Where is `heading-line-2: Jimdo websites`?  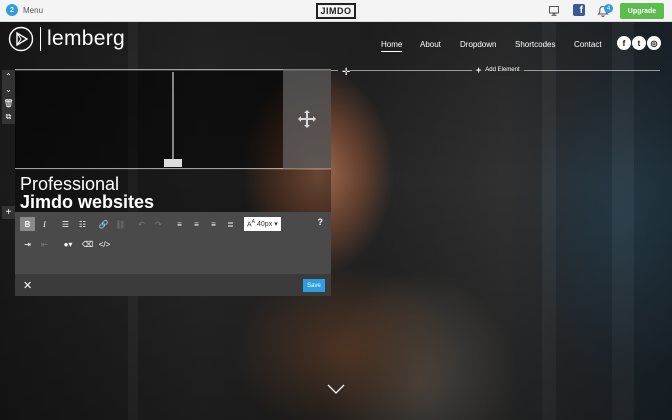
heading-line-2: Jimdo websites is located at coordinates (87, 202).